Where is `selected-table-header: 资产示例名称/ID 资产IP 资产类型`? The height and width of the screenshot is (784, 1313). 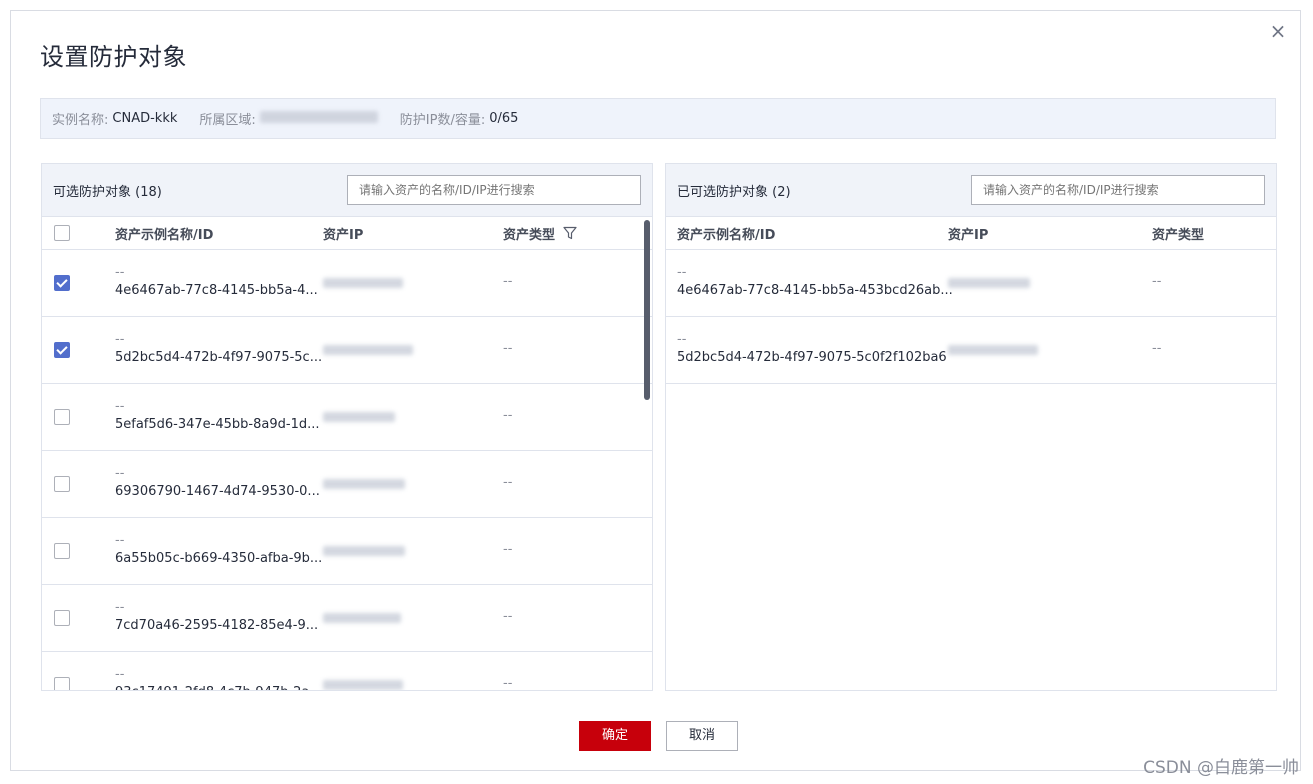 selected-table-header: 资产示例名称/ID 资产IP 资产类型 is located at coordinates (971, 233).